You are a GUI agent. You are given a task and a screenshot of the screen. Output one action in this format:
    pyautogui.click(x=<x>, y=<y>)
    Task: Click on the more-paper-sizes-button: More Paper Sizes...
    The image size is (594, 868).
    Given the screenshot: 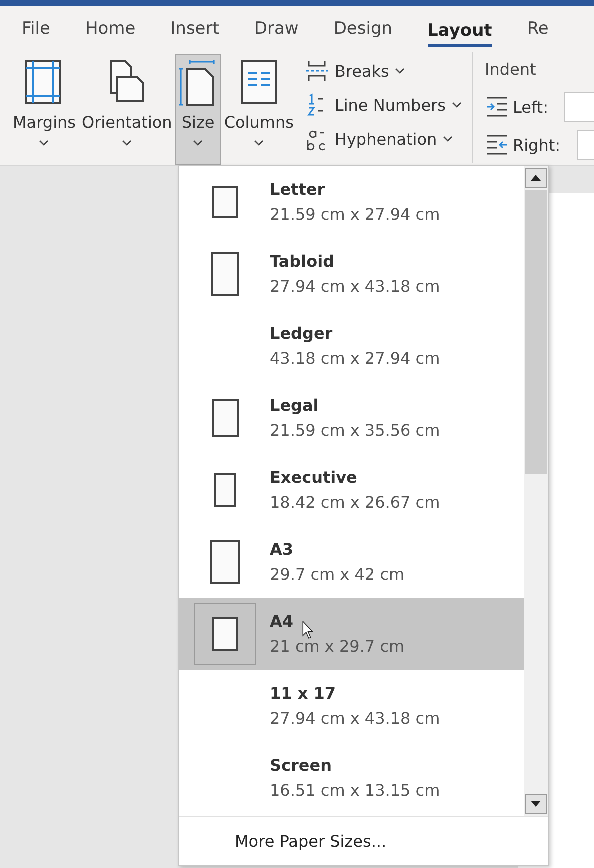 What is the action you would take?
    pyautogui.click(x=363, y=841)
    